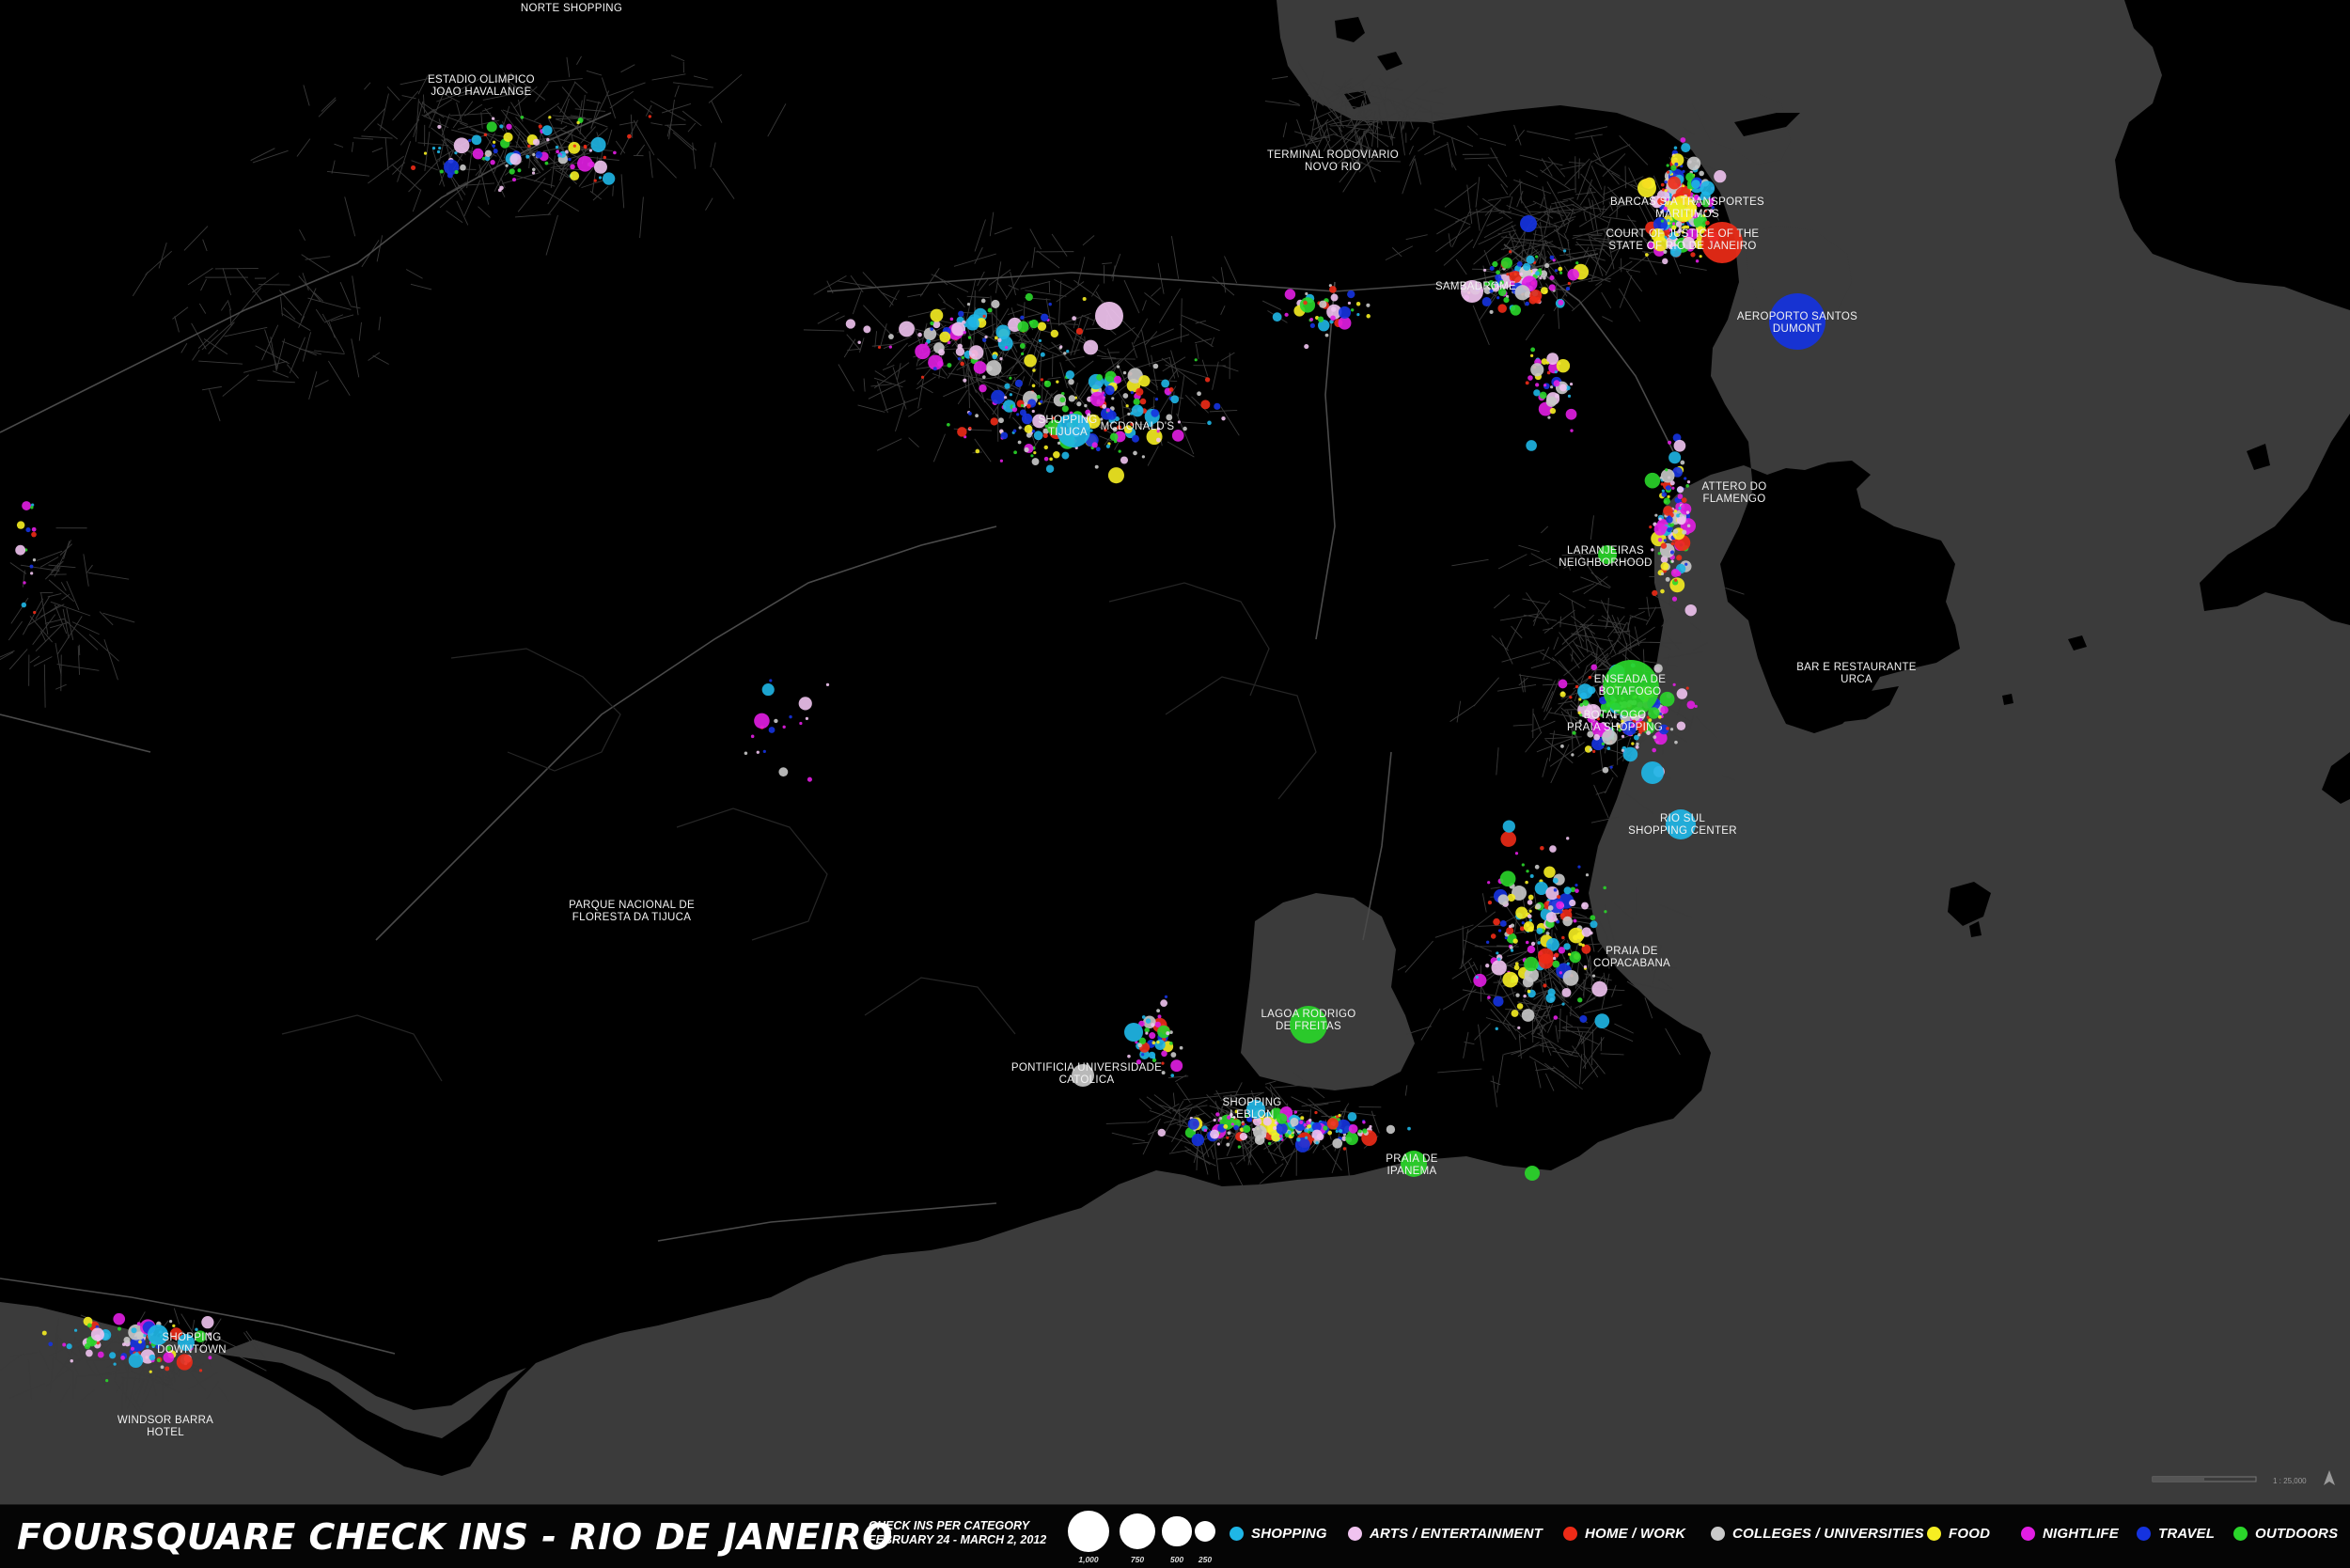  What do you see at coordinates (1205, 1531) in the screenshot?
I see `size-legend-circle` at bounding box center [1205, 1531].